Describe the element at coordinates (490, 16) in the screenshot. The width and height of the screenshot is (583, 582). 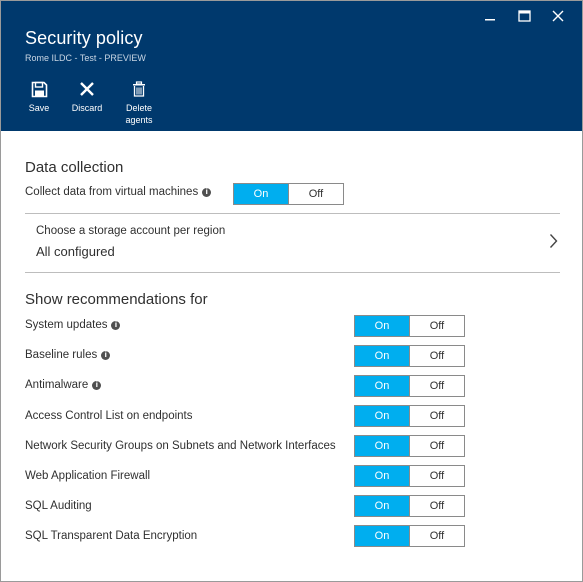
I see `minimize-button` at that location.